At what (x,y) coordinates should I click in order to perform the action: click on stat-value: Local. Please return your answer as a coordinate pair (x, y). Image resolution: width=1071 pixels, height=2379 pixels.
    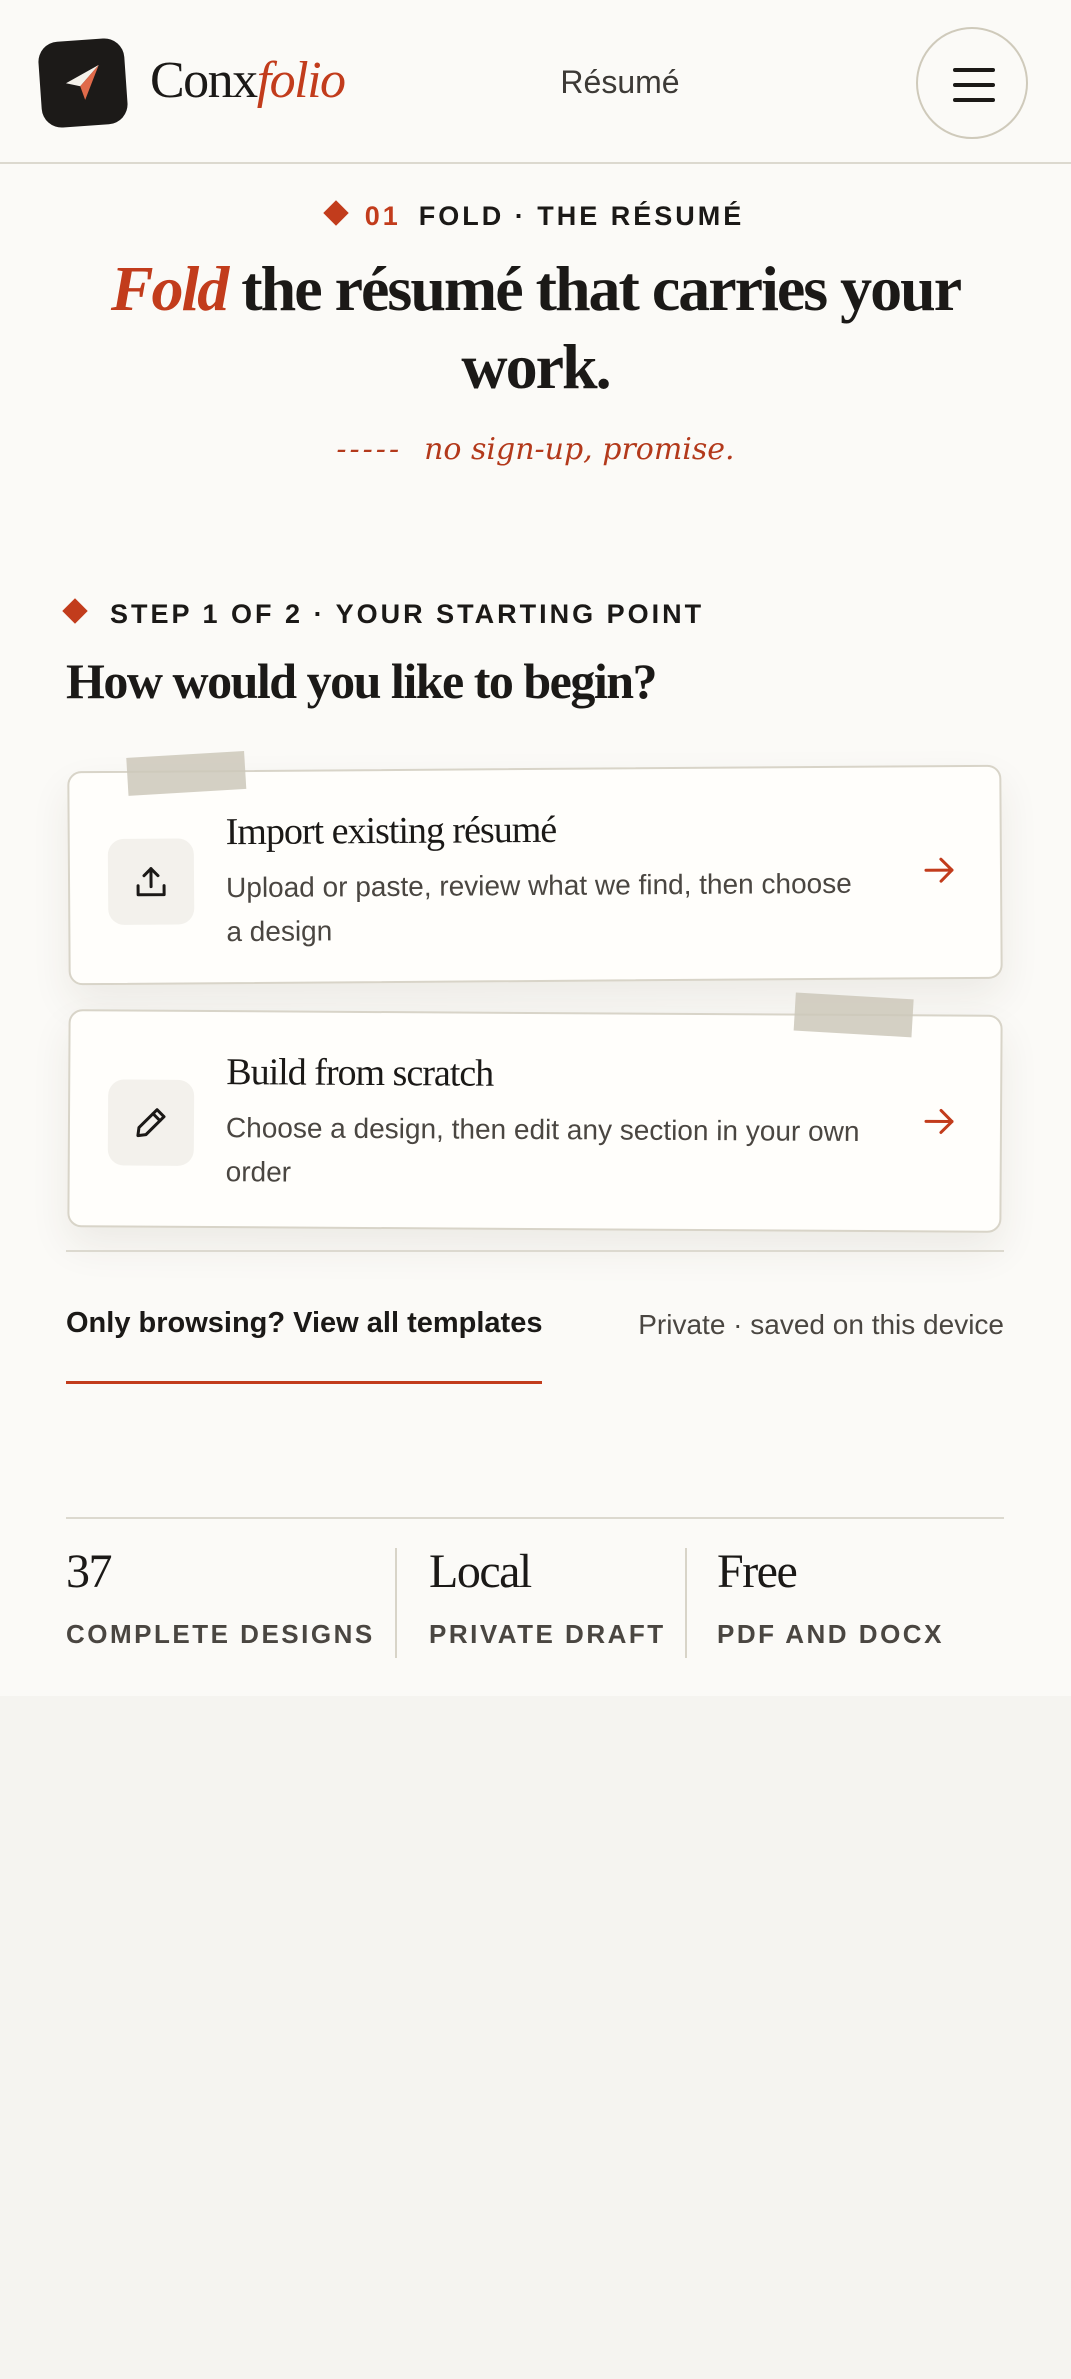
    Looking at the image, I should click on (480, 1571).